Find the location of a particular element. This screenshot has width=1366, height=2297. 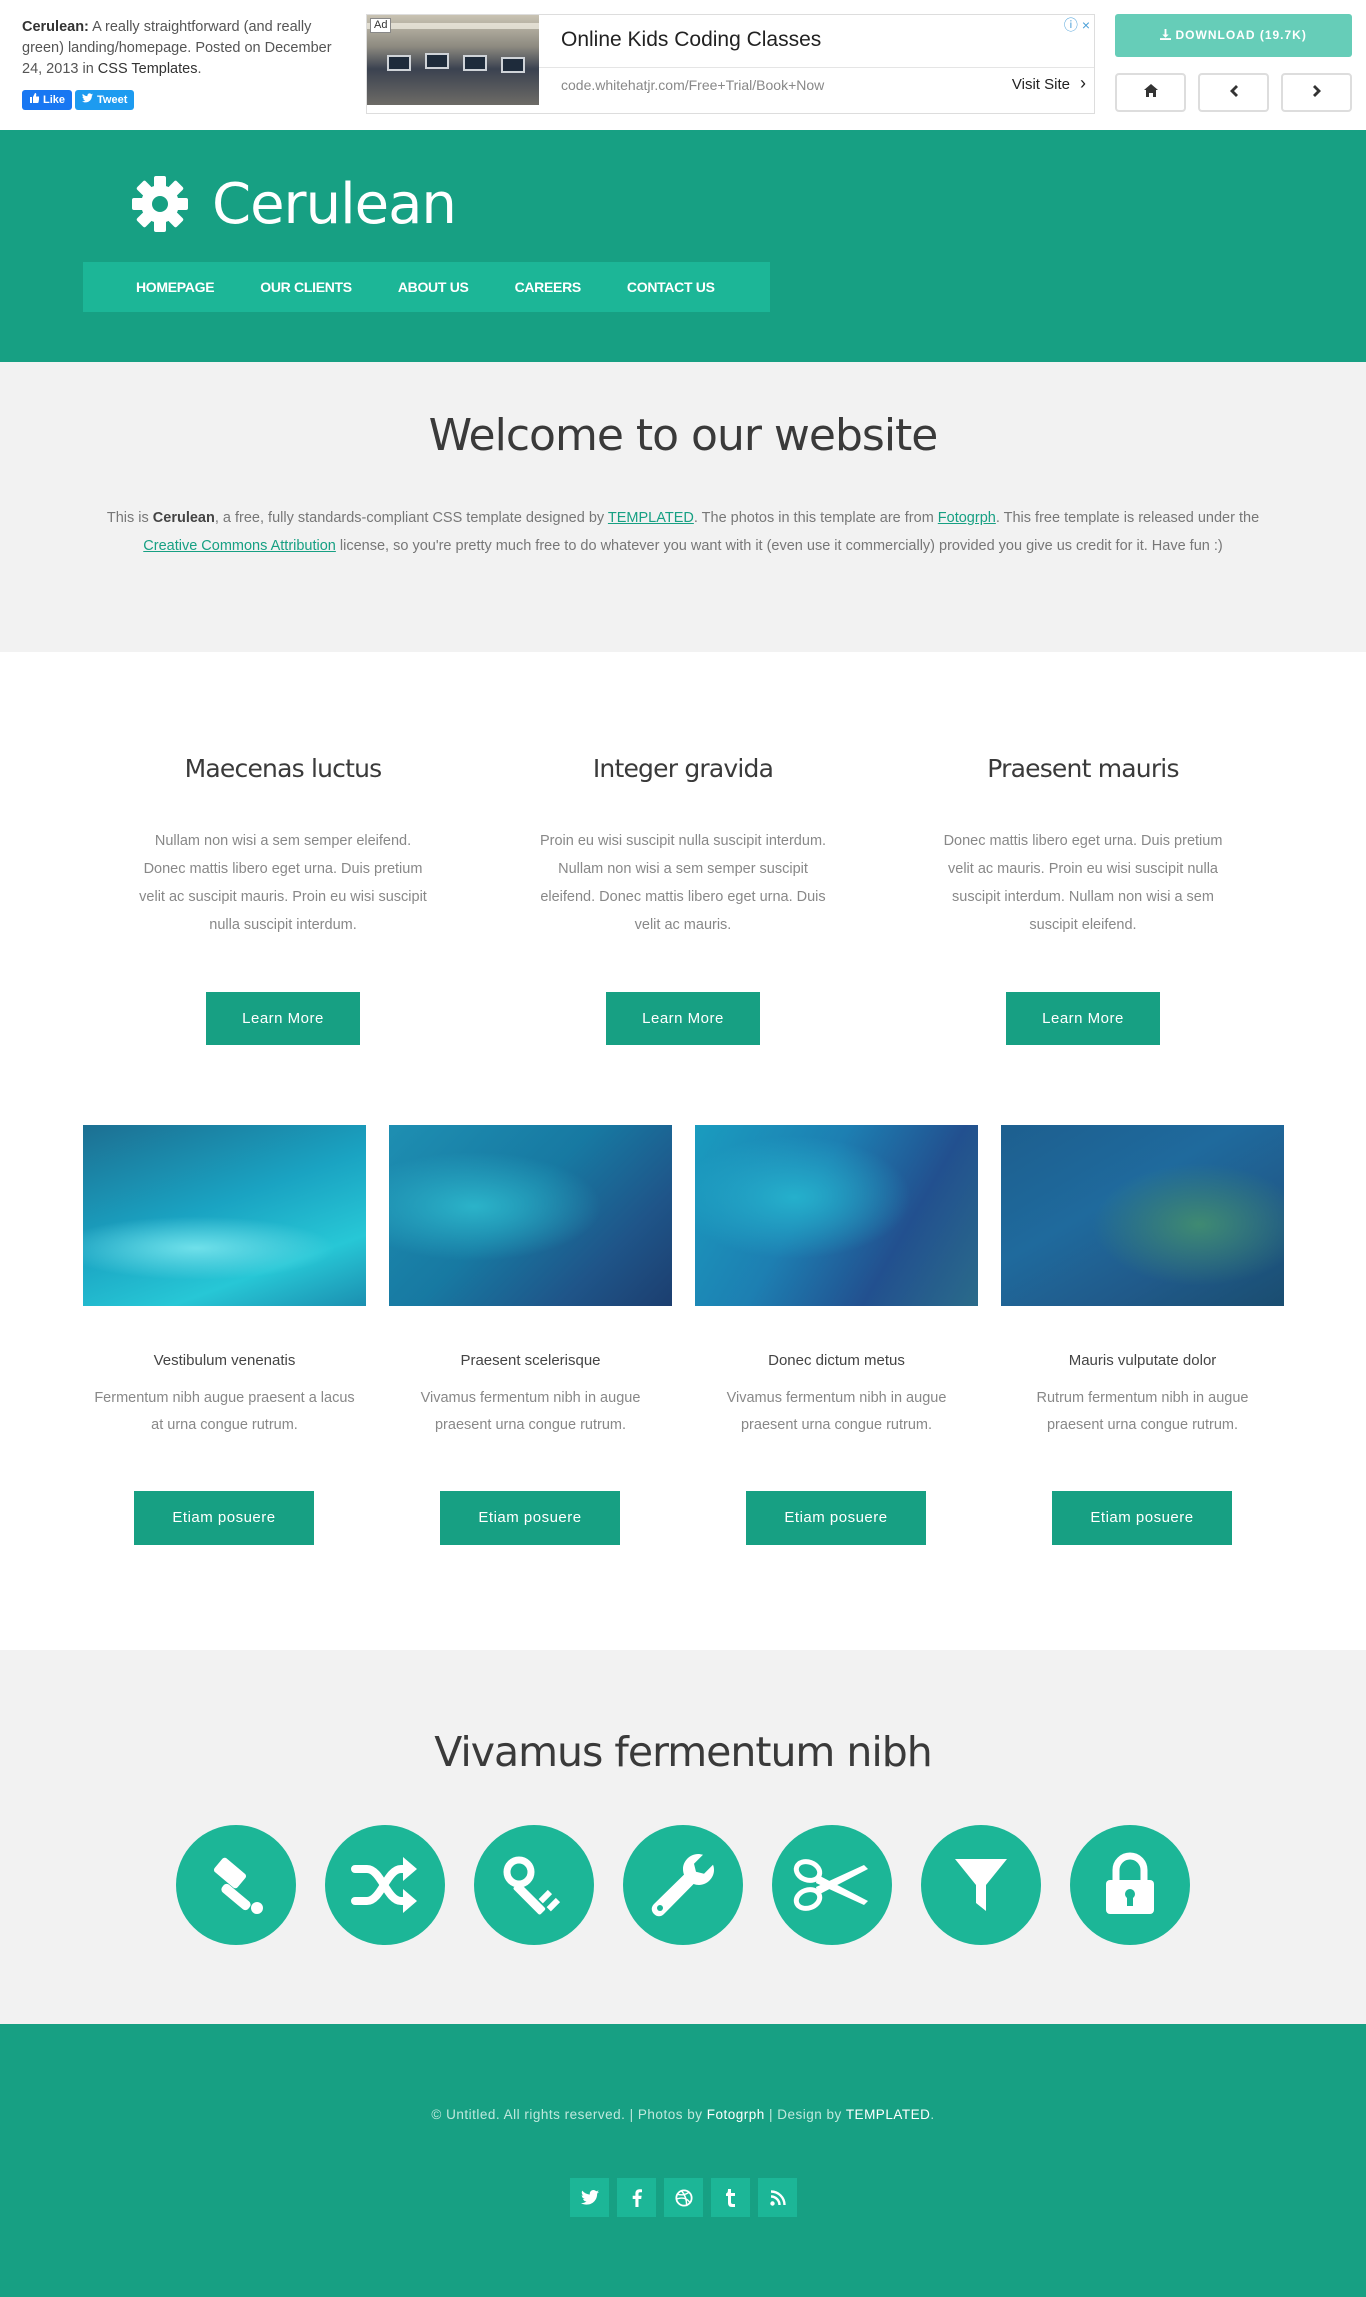

gallery-title: Donec dictum metus is located at coordinates (836, 1360).